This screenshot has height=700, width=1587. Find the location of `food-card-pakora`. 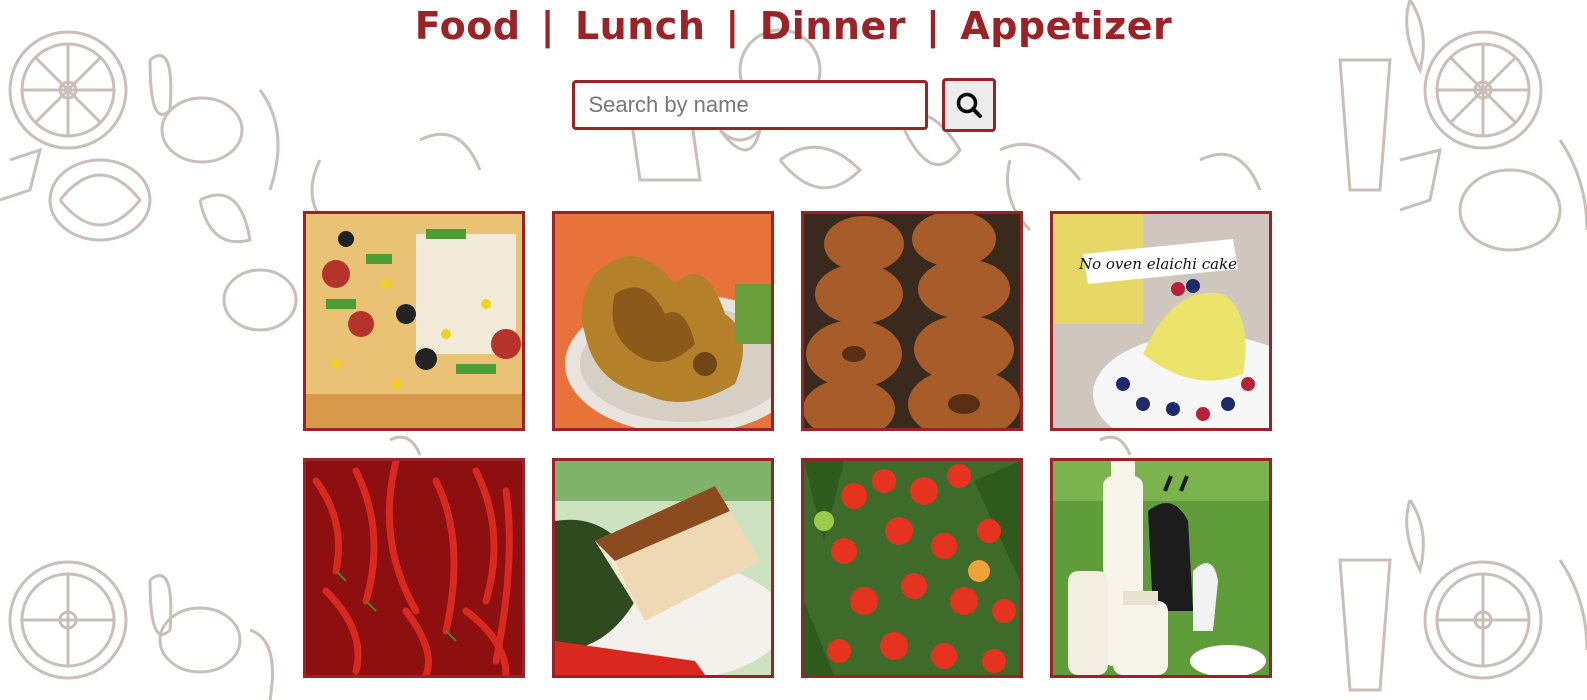

food-card-pakora is located at coordinates (663, 321).